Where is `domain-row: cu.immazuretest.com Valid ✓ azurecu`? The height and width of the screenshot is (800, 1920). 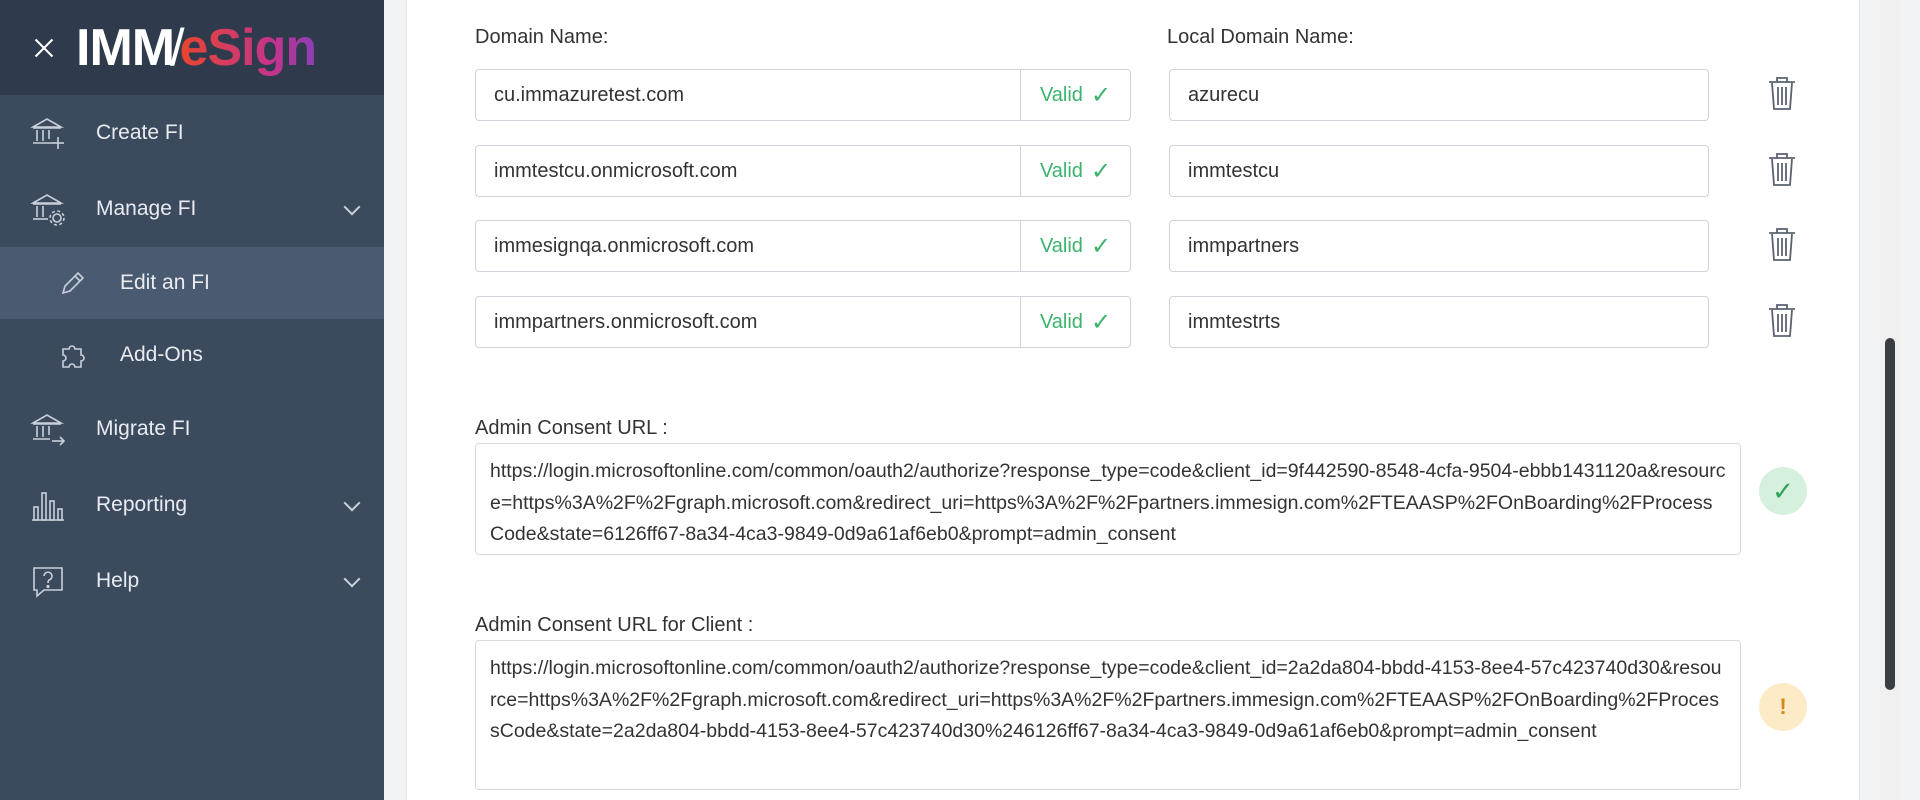 domain-row: cu.immazuretest.com Valid ✓ azurecu is located at coordinates (1145, 95).